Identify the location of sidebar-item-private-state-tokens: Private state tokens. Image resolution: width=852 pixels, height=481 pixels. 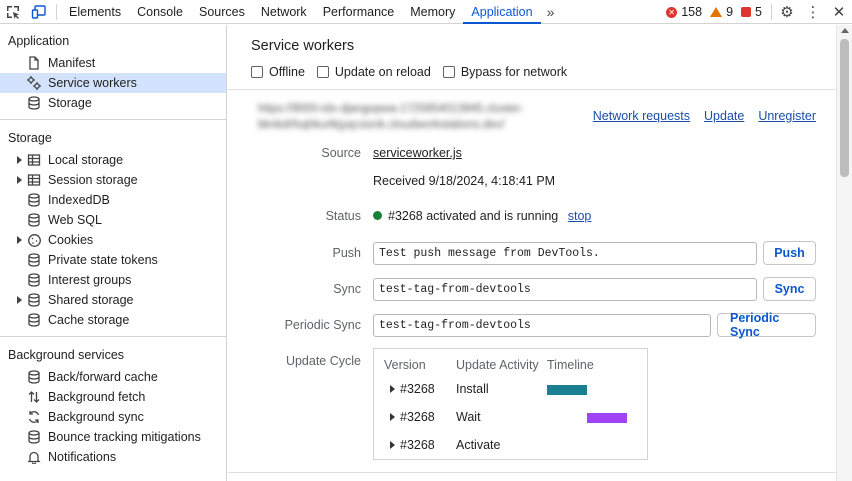
(113, 260).